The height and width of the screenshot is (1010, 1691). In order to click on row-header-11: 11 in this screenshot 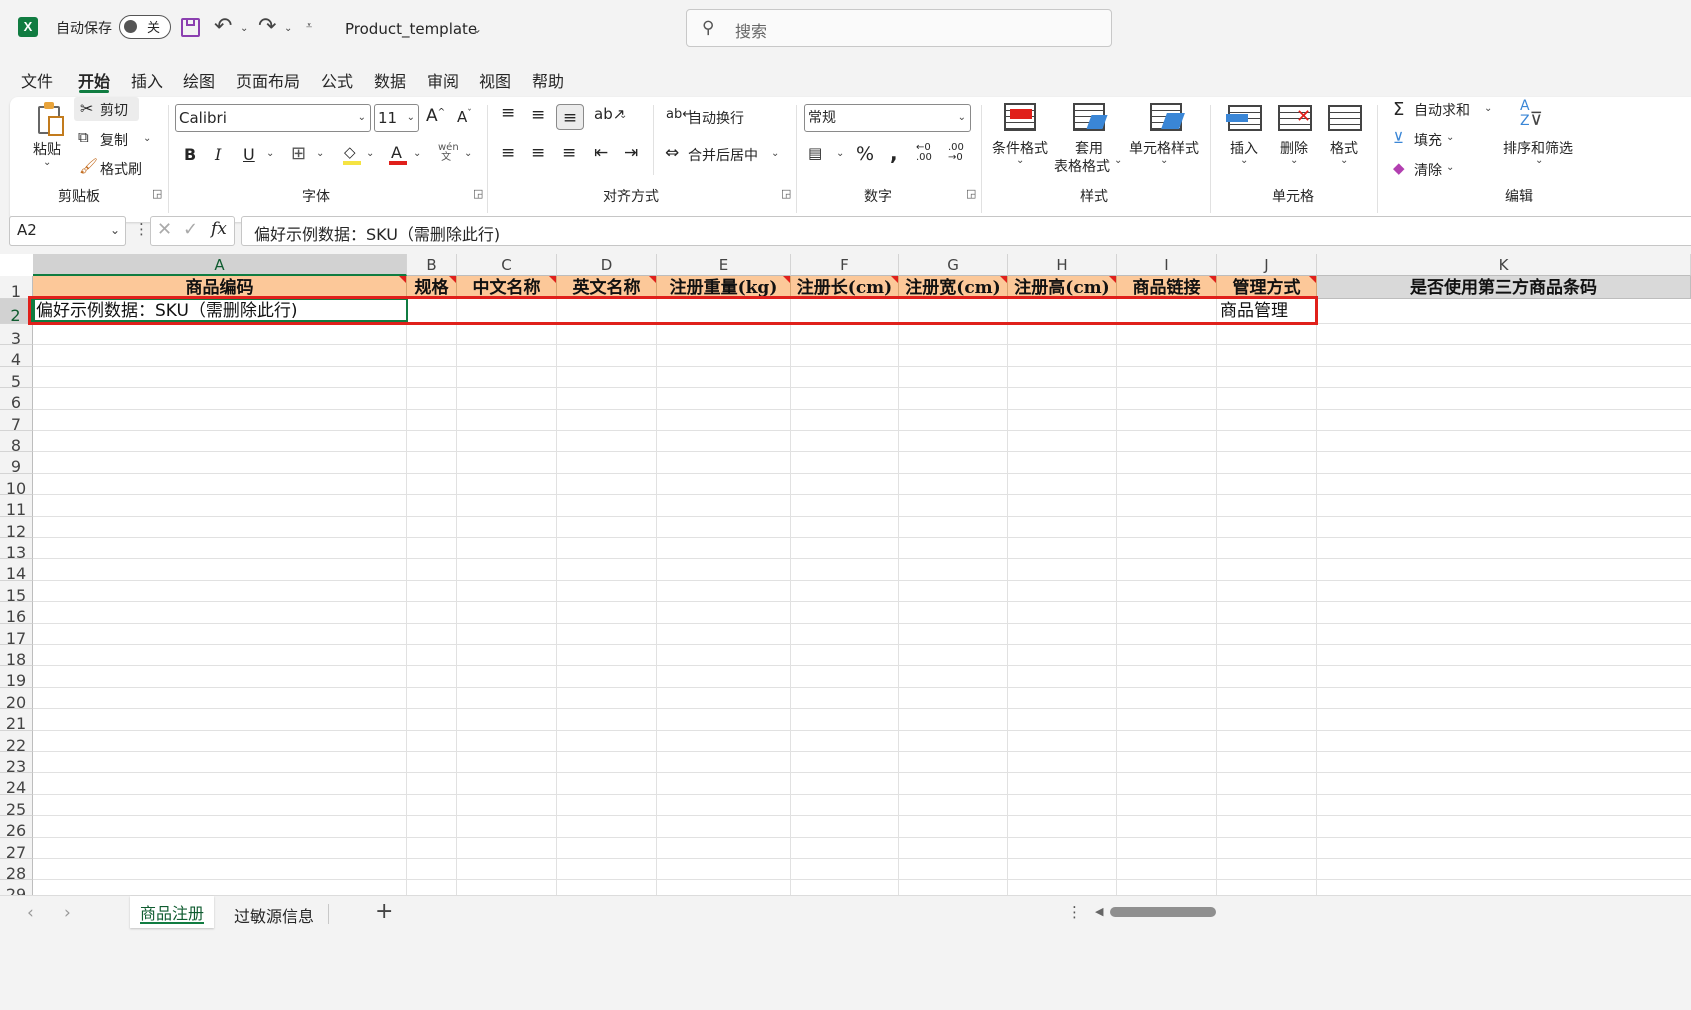, I will do `click(16, 507)`.